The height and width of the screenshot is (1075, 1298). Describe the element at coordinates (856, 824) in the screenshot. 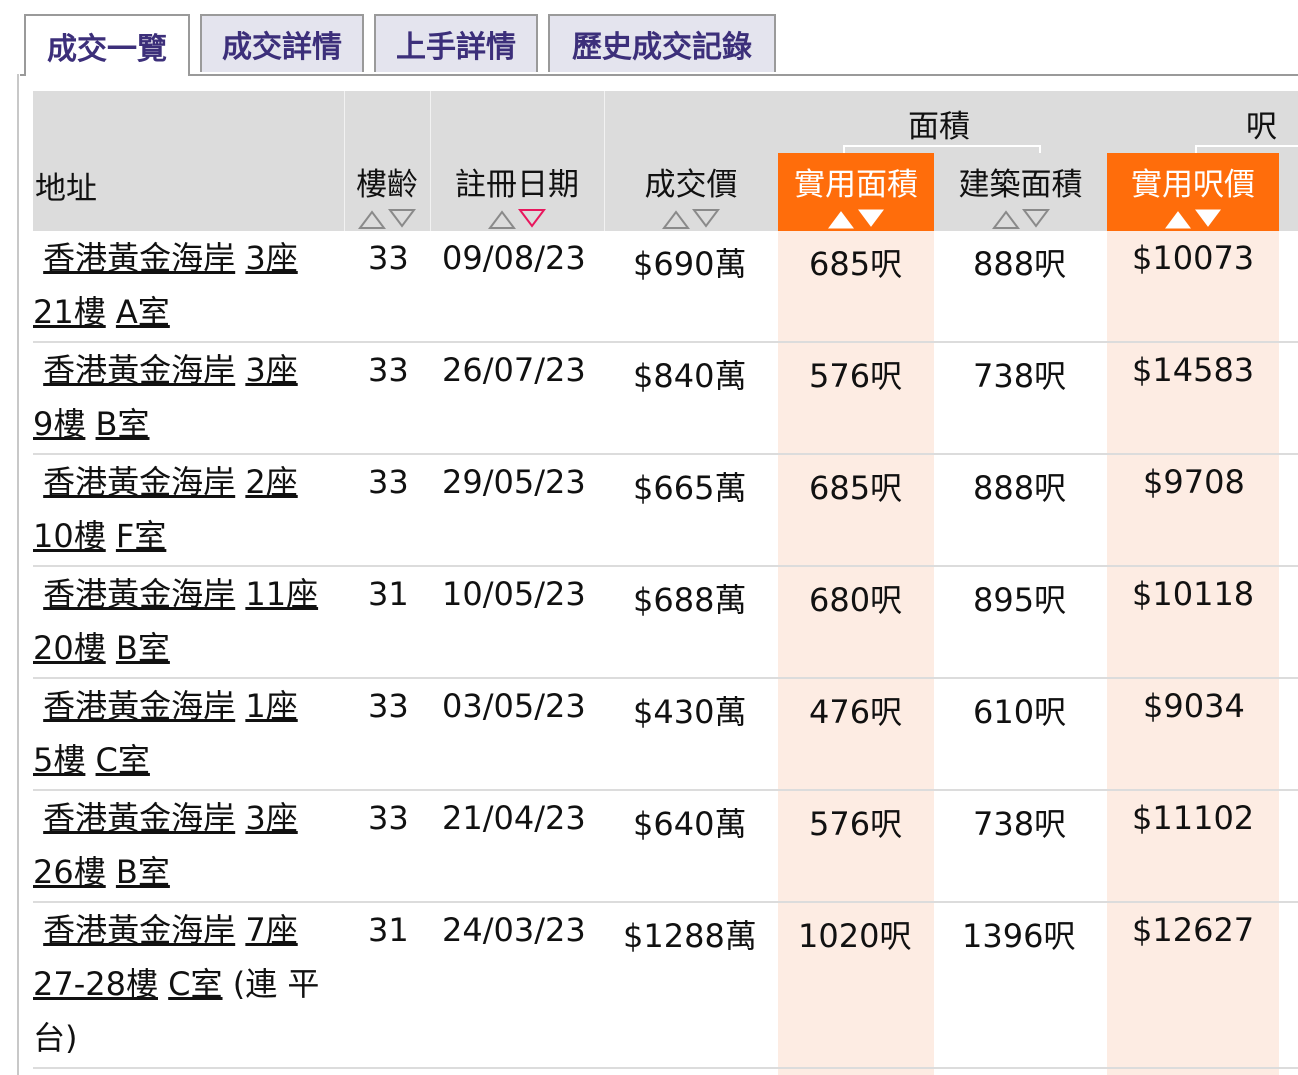

I see `saleable-area-cell: 576呎` at that location.